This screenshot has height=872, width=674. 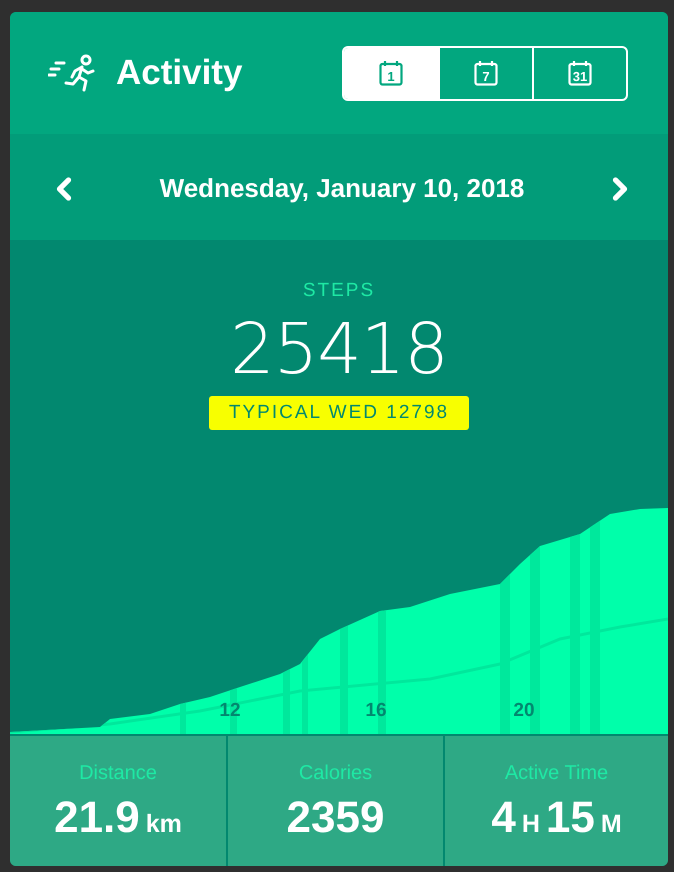 I want to click on hour-label: 20, so click(x=524, y=710).